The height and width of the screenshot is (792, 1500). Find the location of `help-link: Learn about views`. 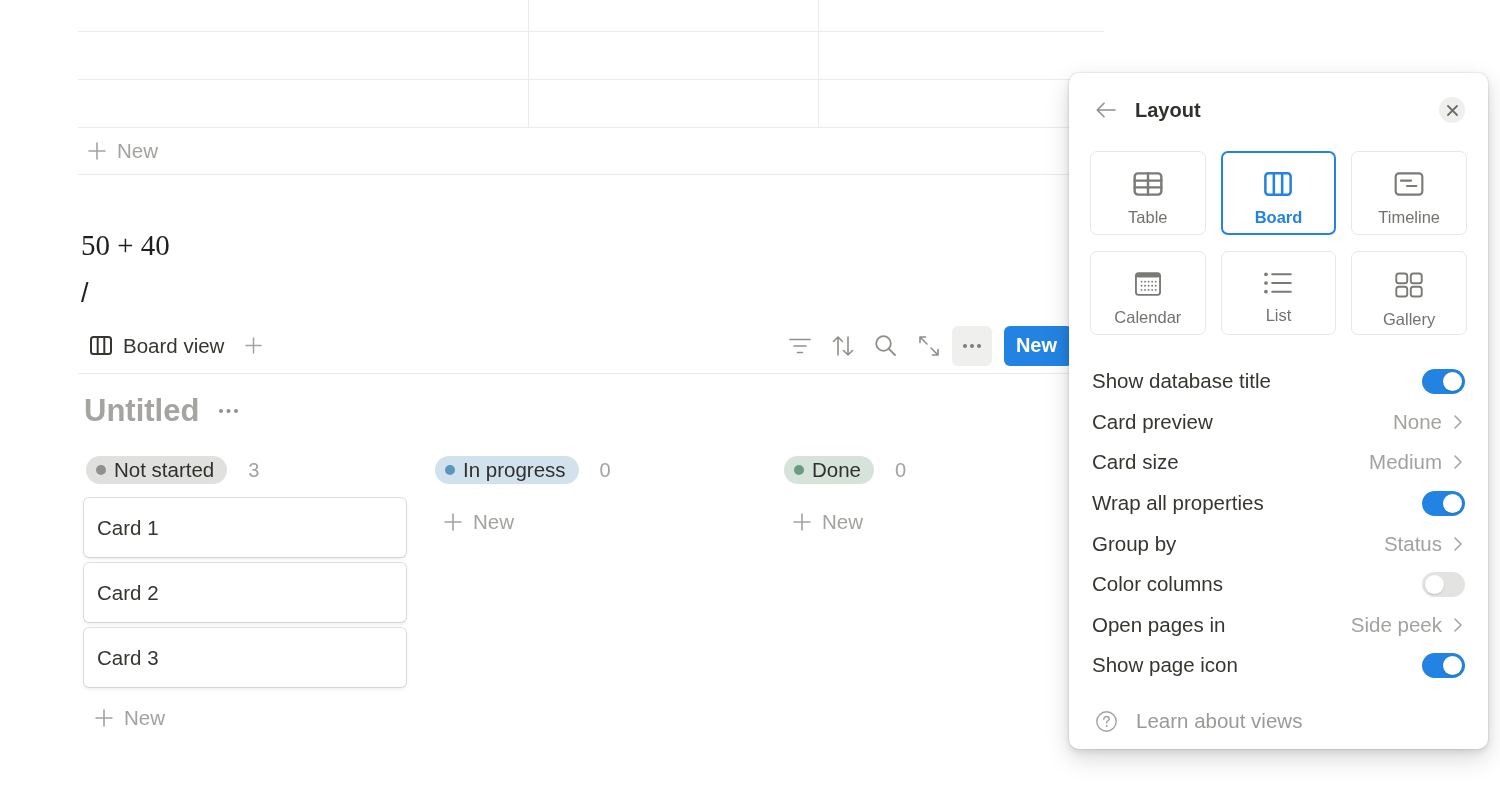

help-link: Learn about views is located at coordinates (1219, 721).